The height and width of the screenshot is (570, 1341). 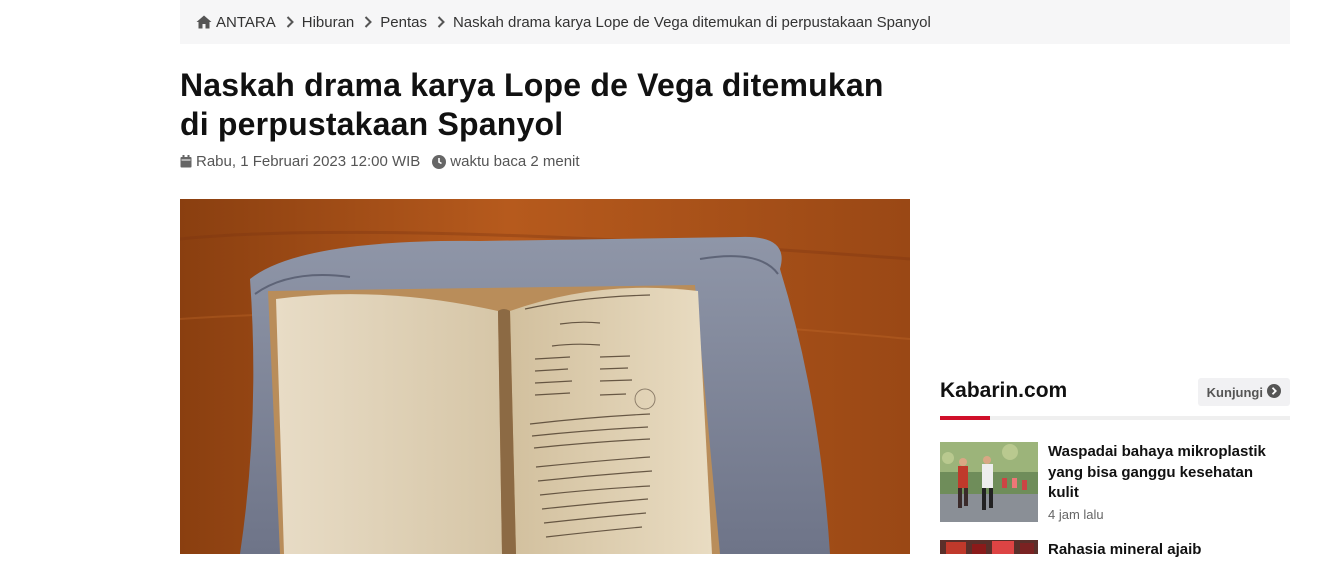 I want to click on news-headline: Rahasia mineral ajaib, so click(x=1168, y=550).